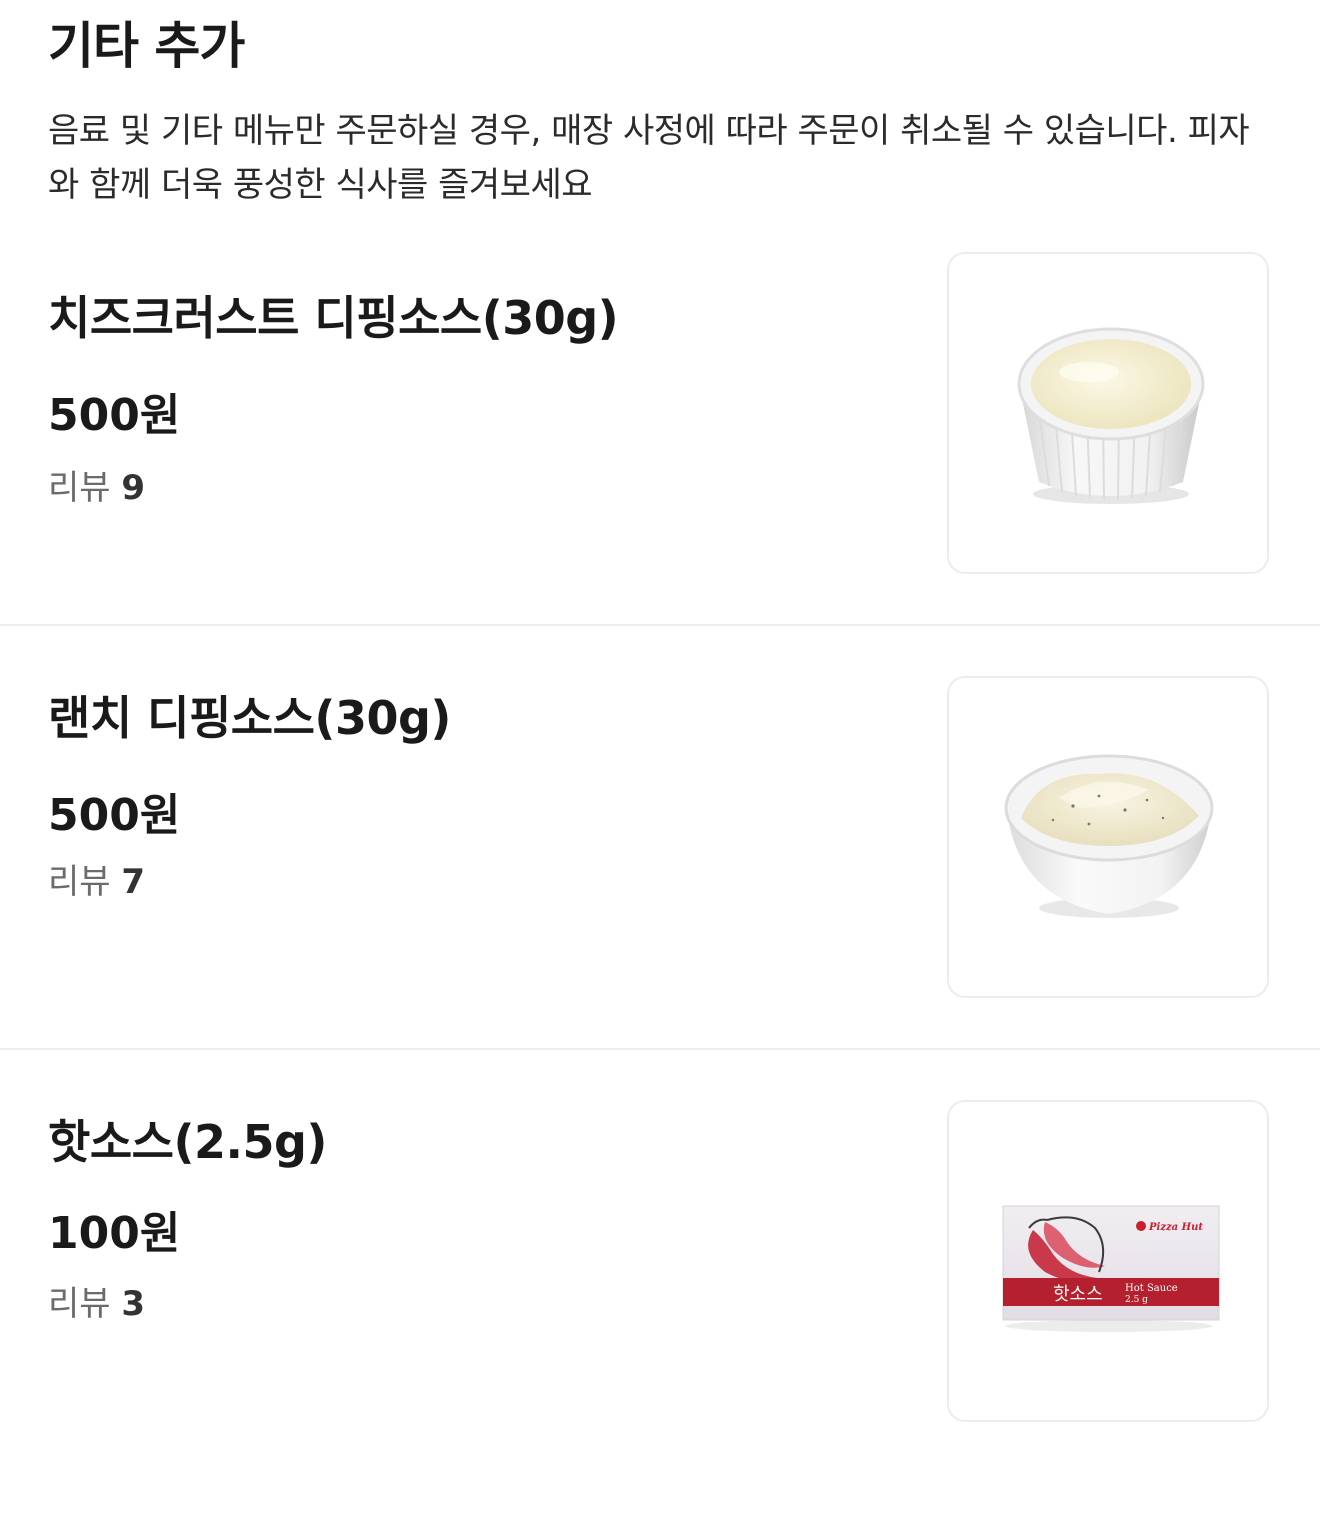  What do you see at coordinates (1111, 1268) in the screenshot?
I see `hot-sauce-packet-image: Pizza Hut 핫소스 Hot Sauce 2.5 g` at bounding box center [1111, 1268].